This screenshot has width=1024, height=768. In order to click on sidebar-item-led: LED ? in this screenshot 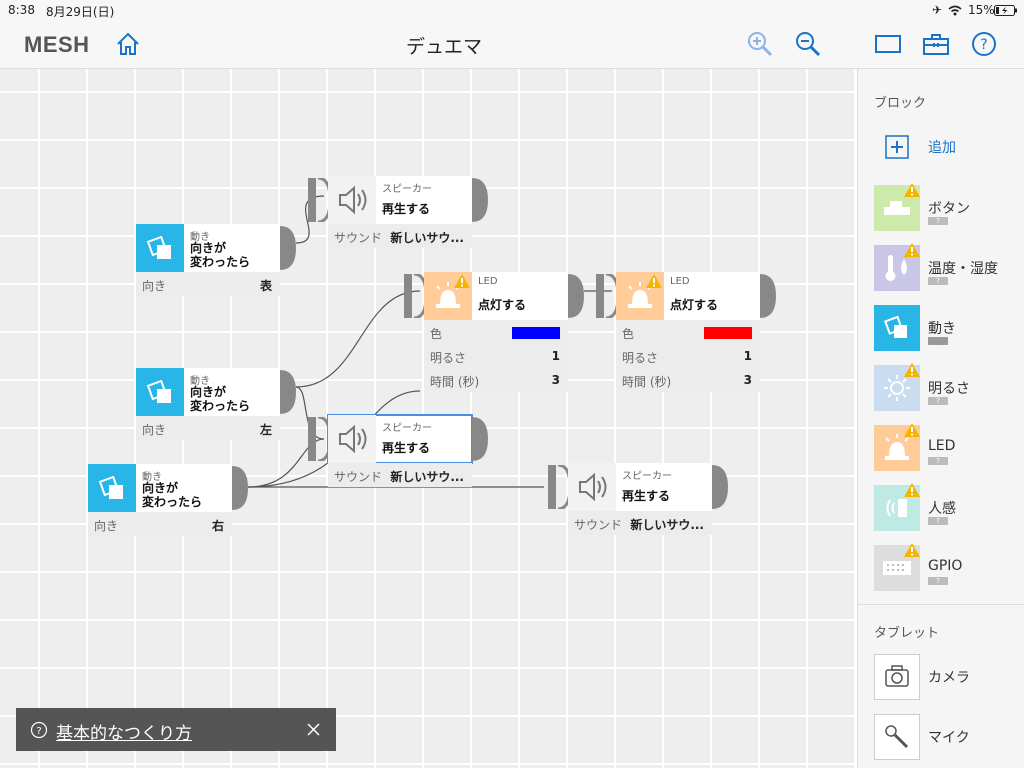, I will do `click(949, 447)`.